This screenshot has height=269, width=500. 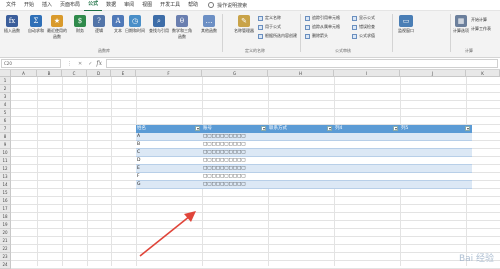 What do you see at coordinates (165, 236) in the screenshot?
I see `arrow-shaft` at bounding box center [165, 236].